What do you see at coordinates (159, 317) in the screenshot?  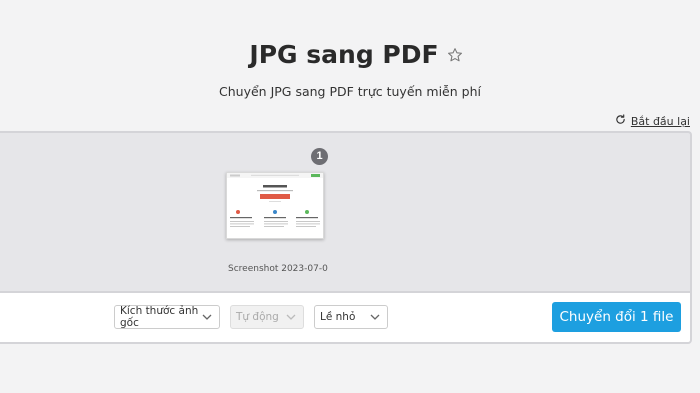 I see `page-size-value: Kích thước ảnh gốc` at bounding box center [159, 317].